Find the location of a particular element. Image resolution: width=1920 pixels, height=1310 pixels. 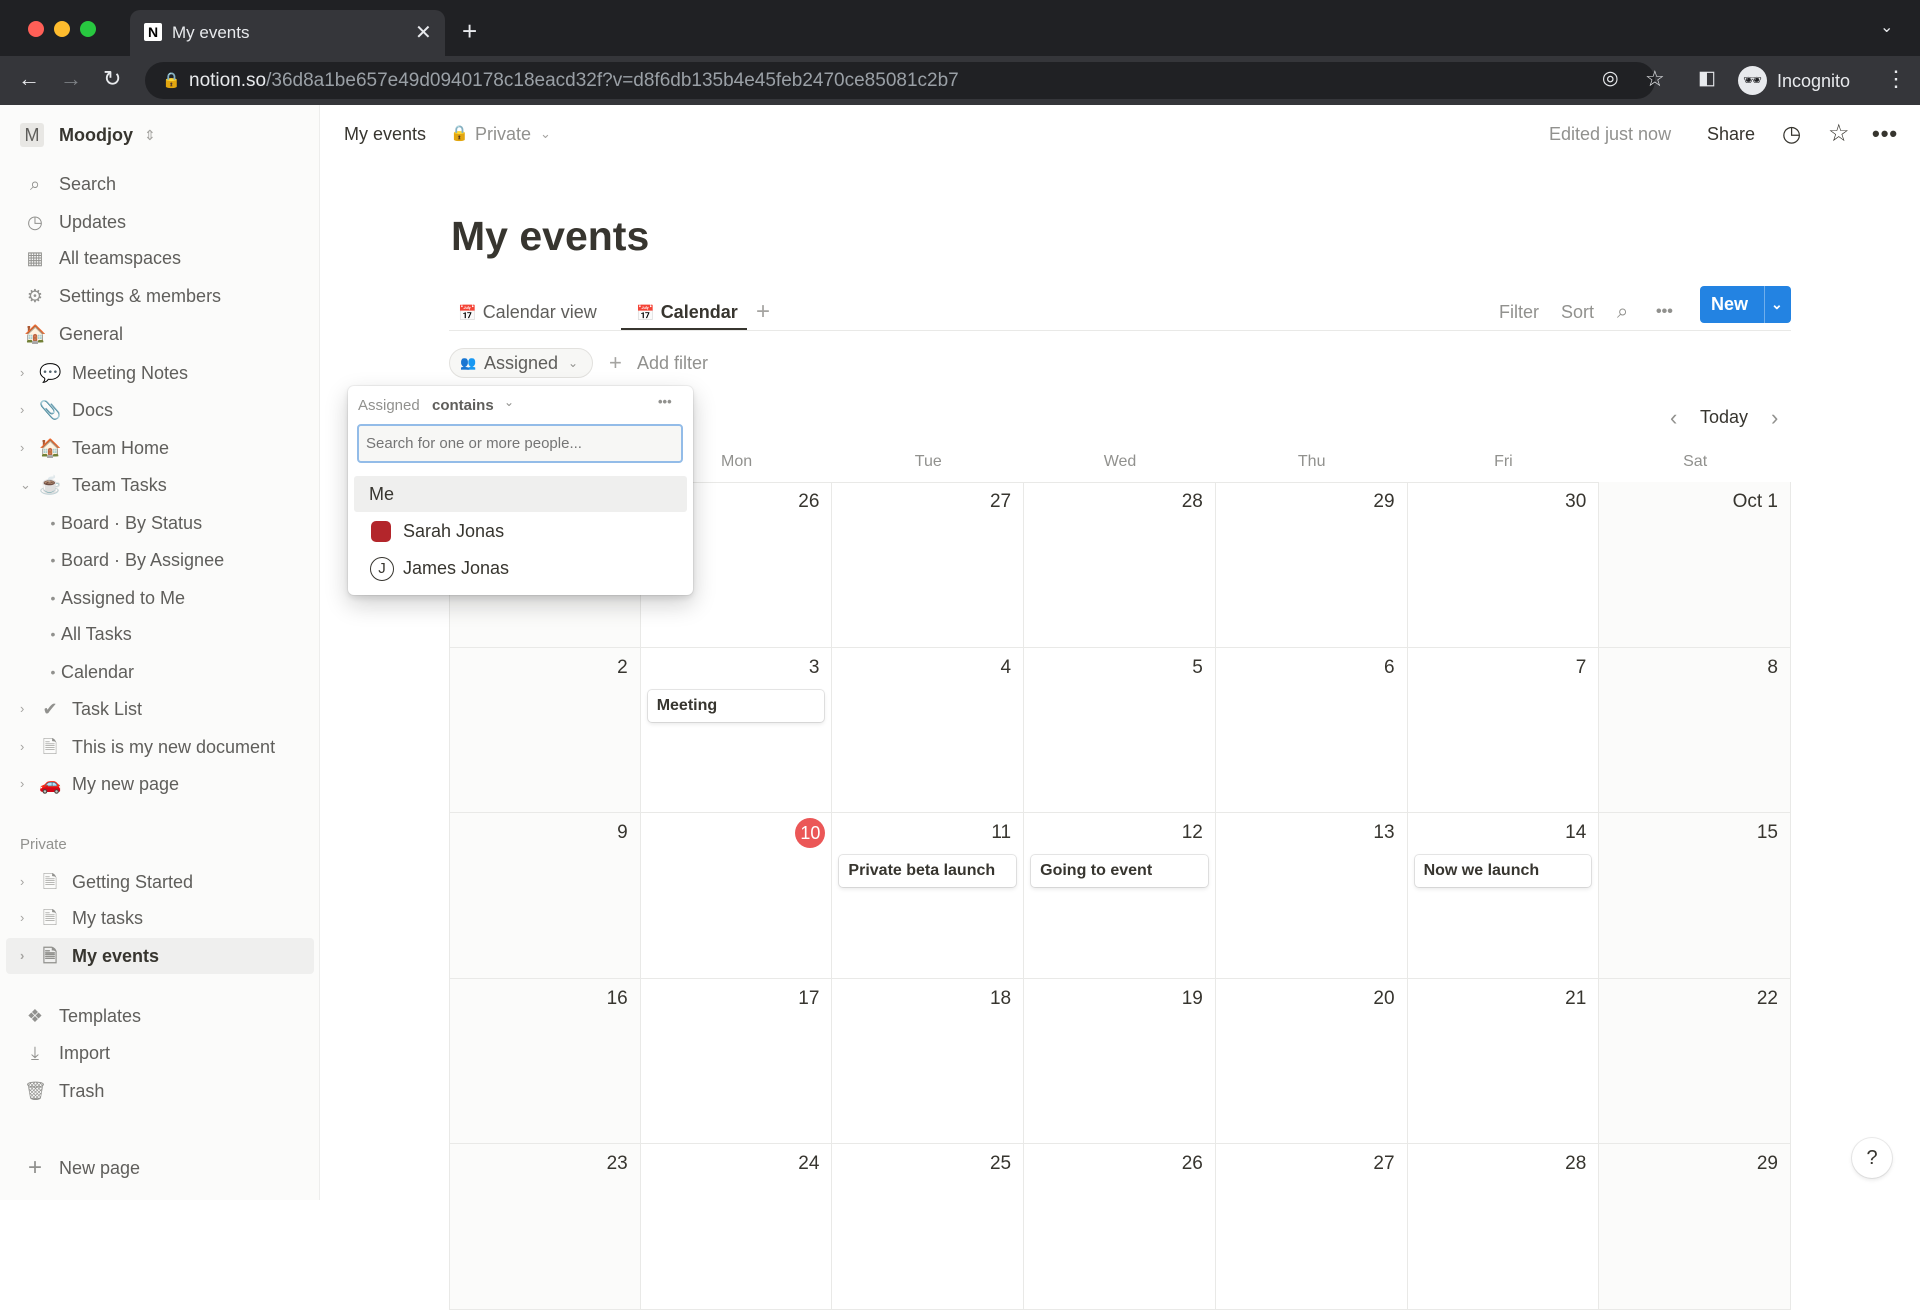

tab-calendar: 📅 Calendar is located at coordinates (687, 312).